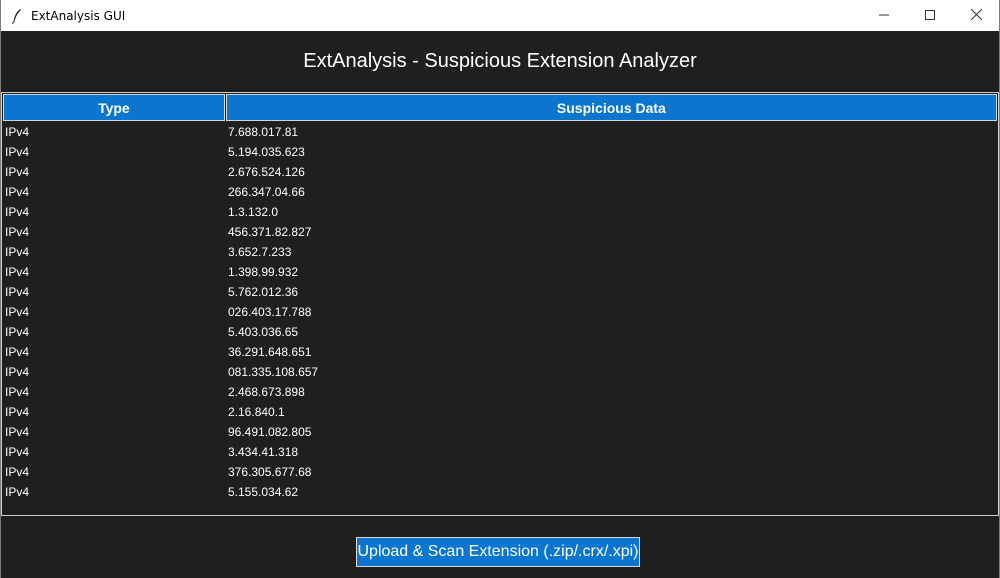  I want to click on close-button, so click(976, 15).